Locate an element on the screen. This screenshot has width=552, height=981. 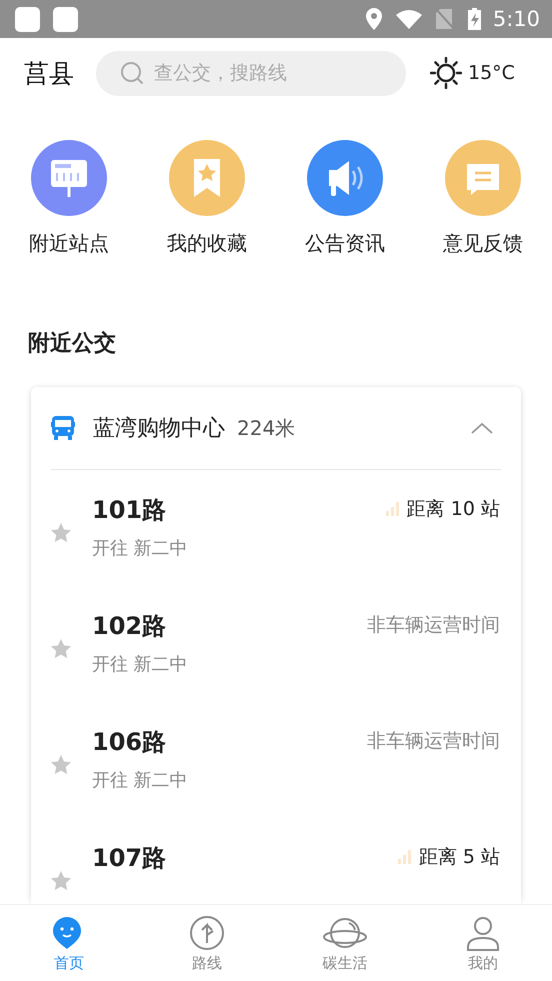
station-name: 蓝湾购物中心 is located at coordinates (159, 429).